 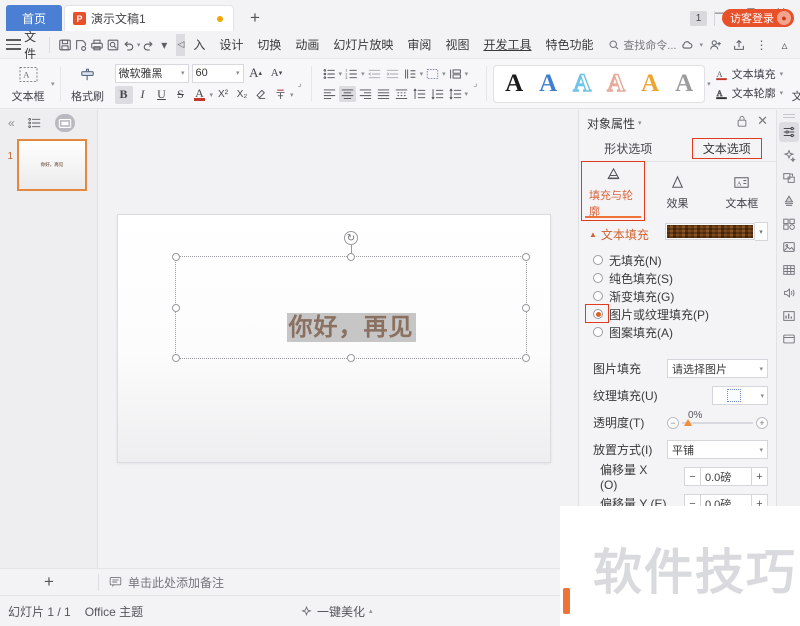 What do you see at coordinates (365, 94) in the screenshot?
I see `align-right-icon` at bounding box center [365, 94].